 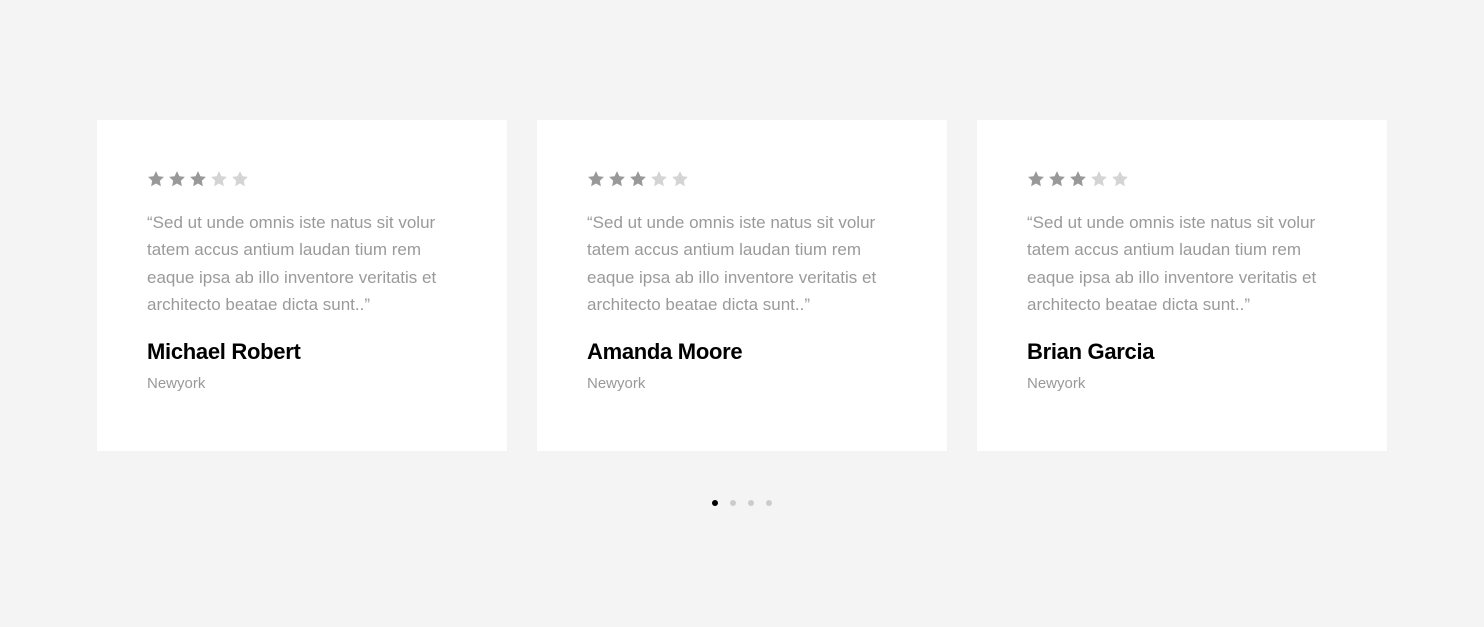 What do you see at coordinates (665, 352) in the screenshot?
I see `reviewer-name: Amanda Moore` at bounding box center [665, 352].